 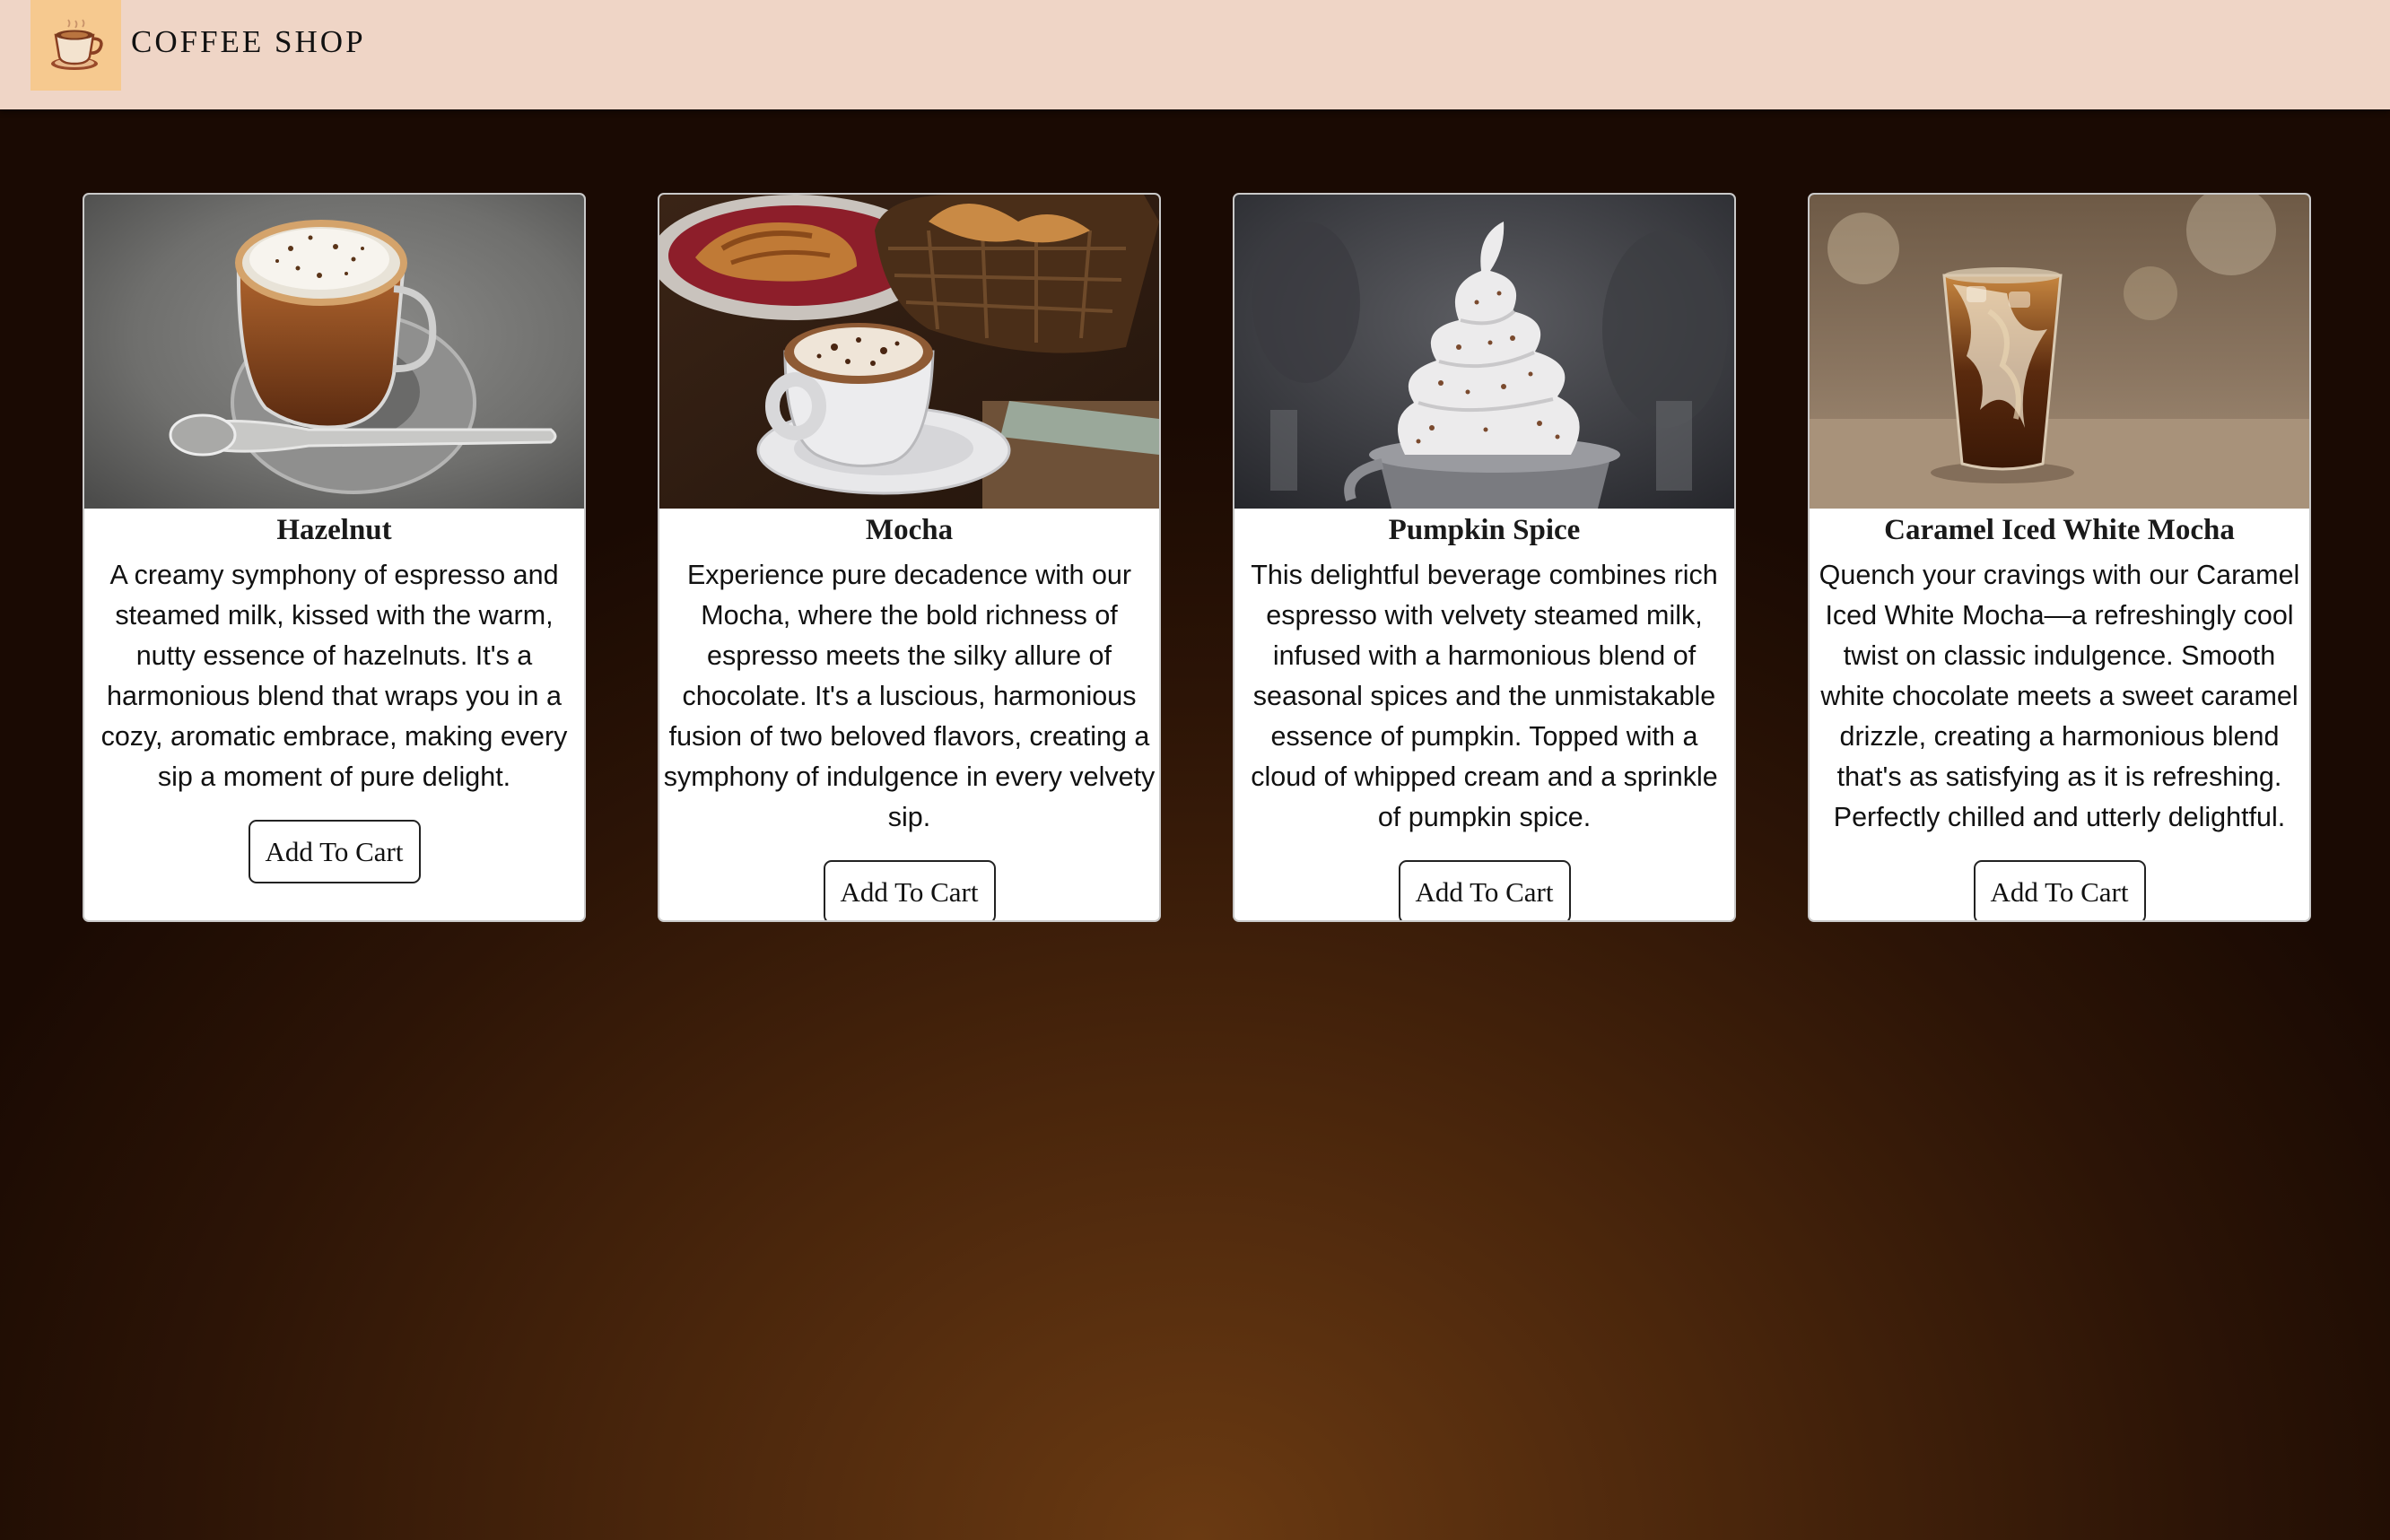 What do you see at coordinates (909, 352) in the screenshot?
I see `mocha-with-croissants-photo` at bounding box center [909, 352].